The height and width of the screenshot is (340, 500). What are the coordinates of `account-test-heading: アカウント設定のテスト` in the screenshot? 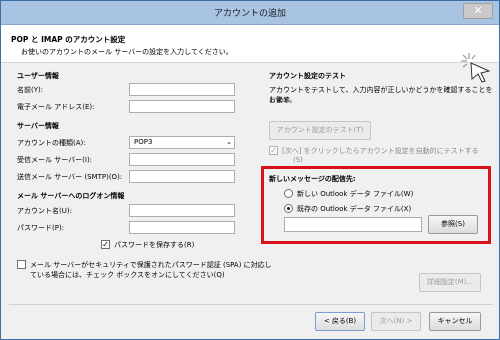 It's located at (307, 76).